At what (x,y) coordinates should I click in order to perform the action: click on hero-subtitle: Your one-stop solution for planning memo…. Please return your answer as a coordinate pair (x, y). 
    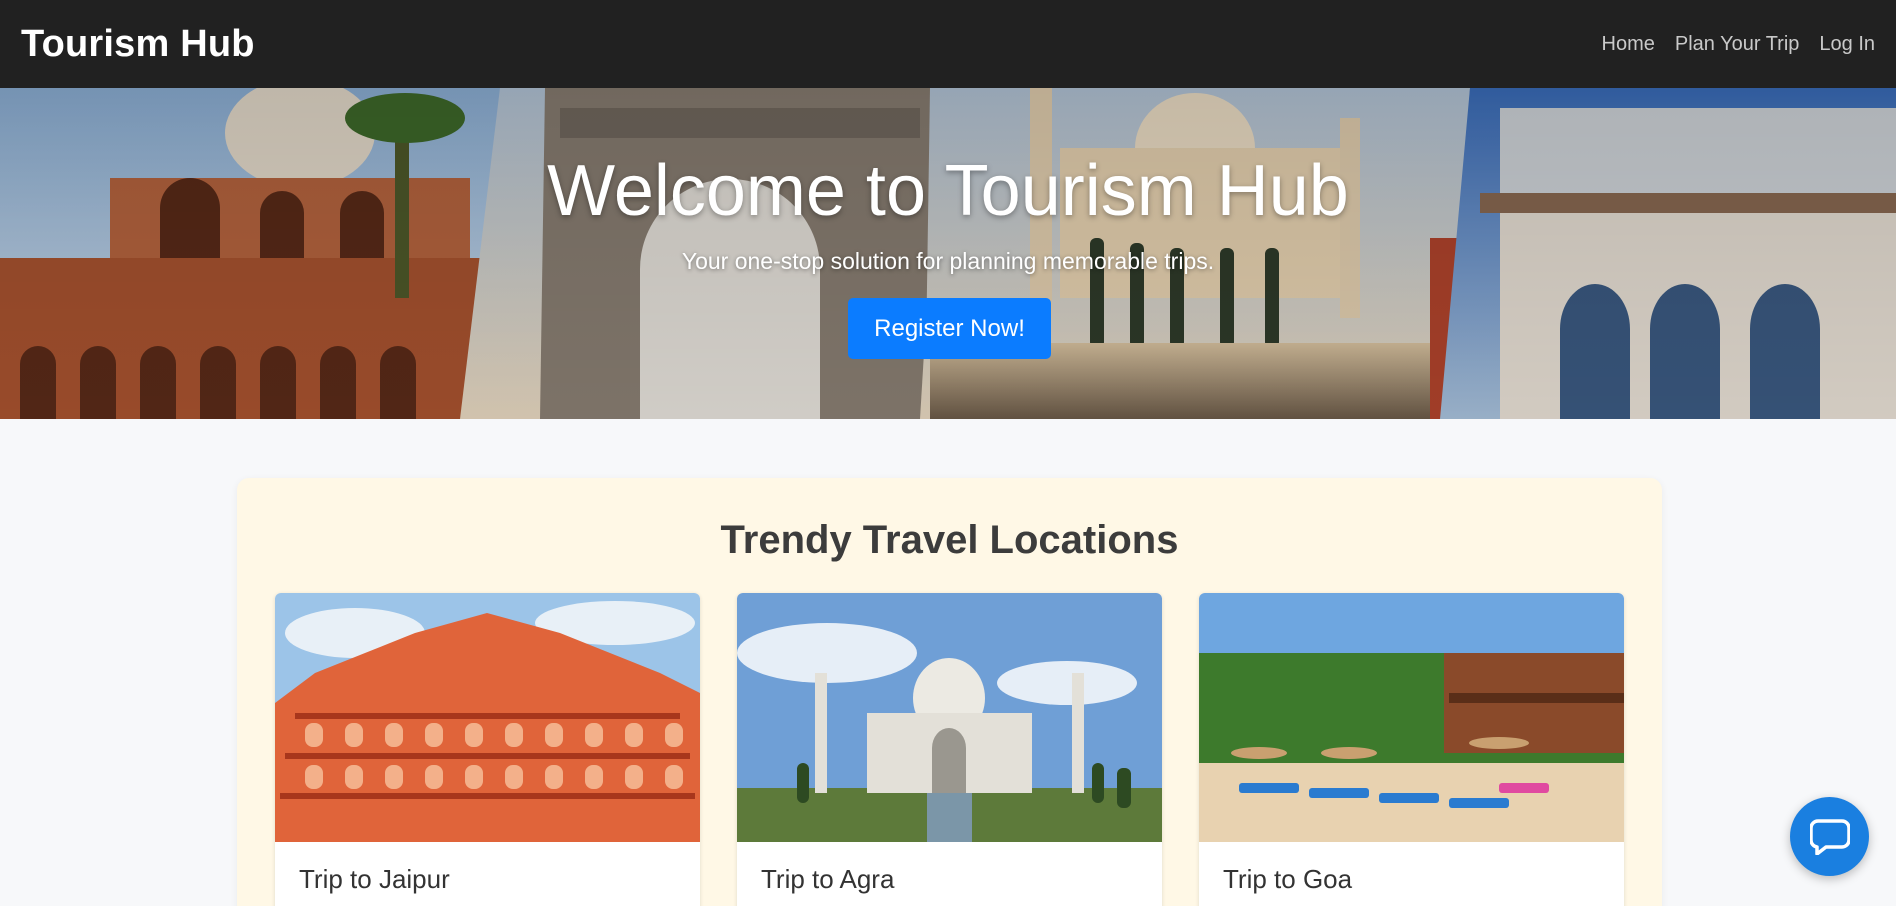
    Looking at the image, I should click on (948, 261).